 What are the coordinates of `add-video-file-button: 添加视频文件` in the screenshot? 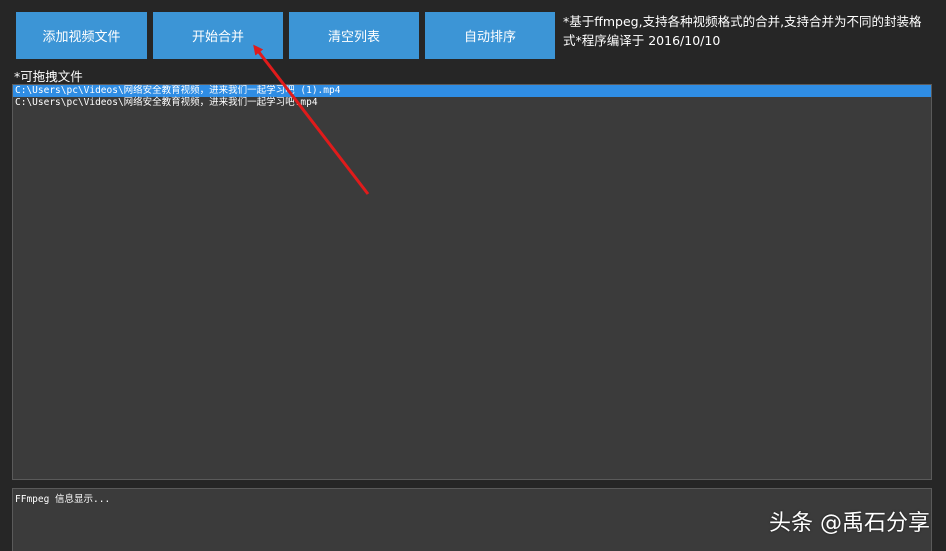 It's located at (81, 35).